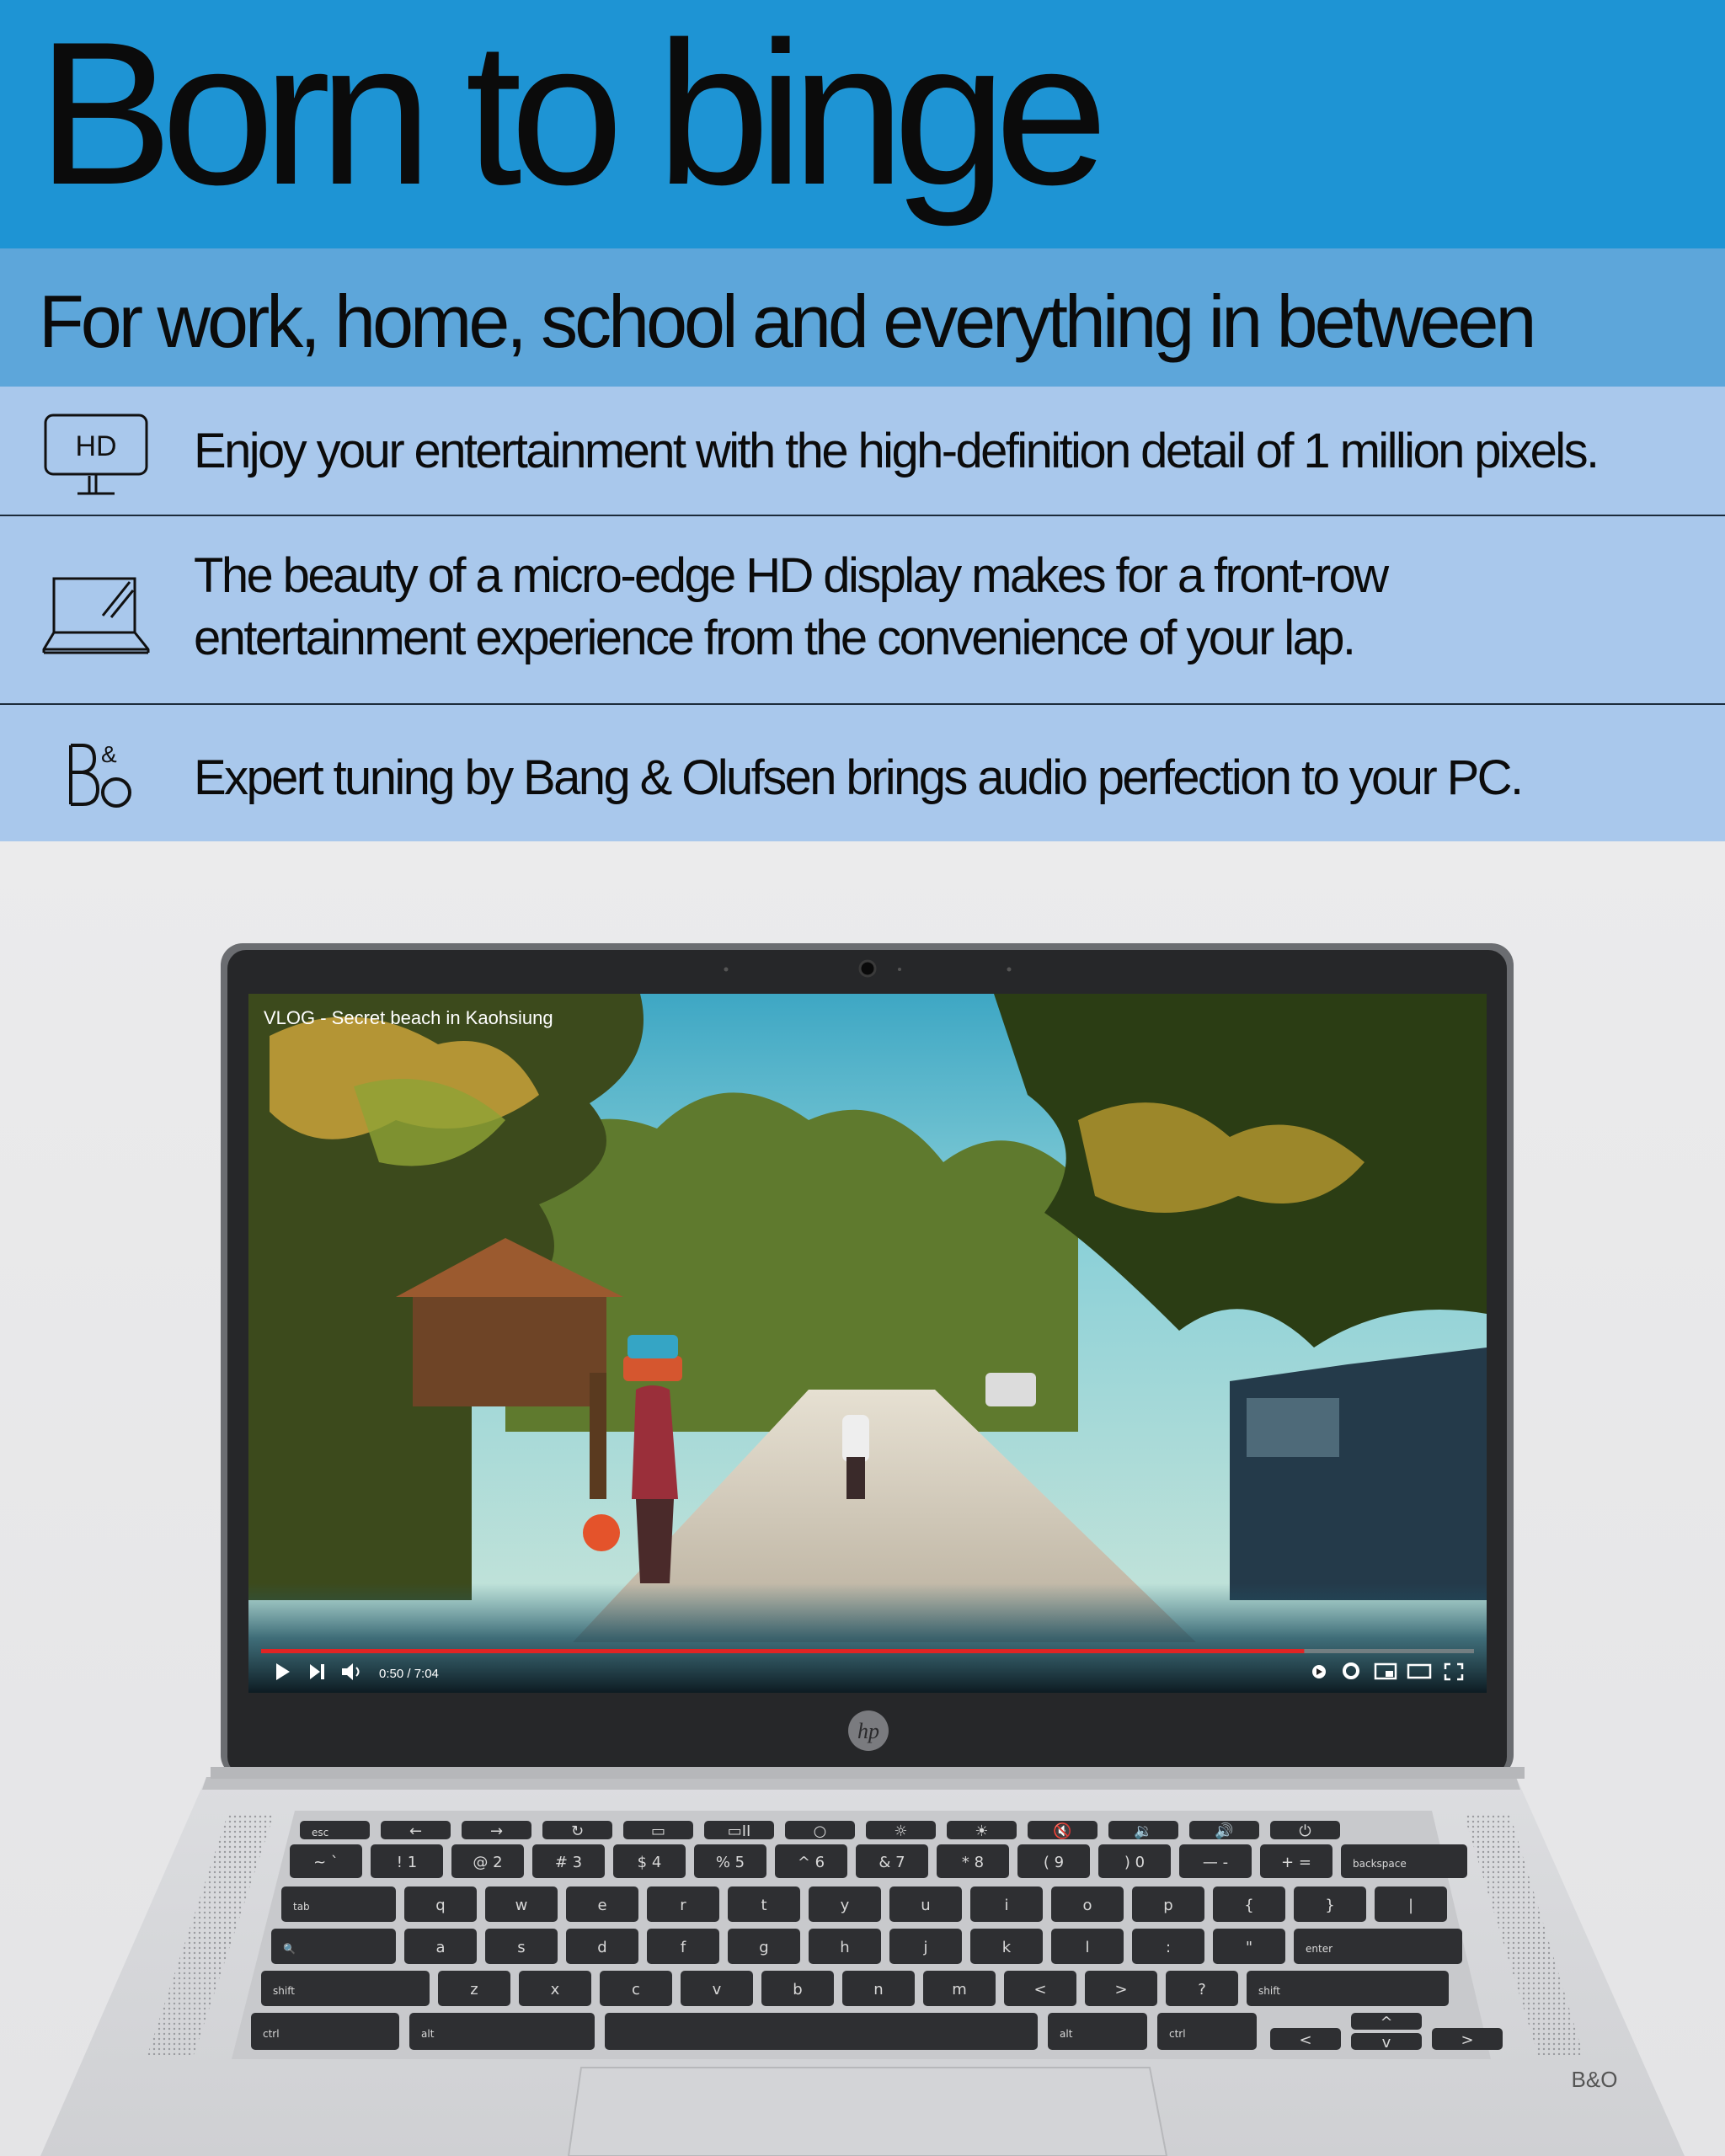  What do you see at coordinates (602, 1946) in the screenshot?
I see `key-a-3: d` at bounding box center [602, 1946].